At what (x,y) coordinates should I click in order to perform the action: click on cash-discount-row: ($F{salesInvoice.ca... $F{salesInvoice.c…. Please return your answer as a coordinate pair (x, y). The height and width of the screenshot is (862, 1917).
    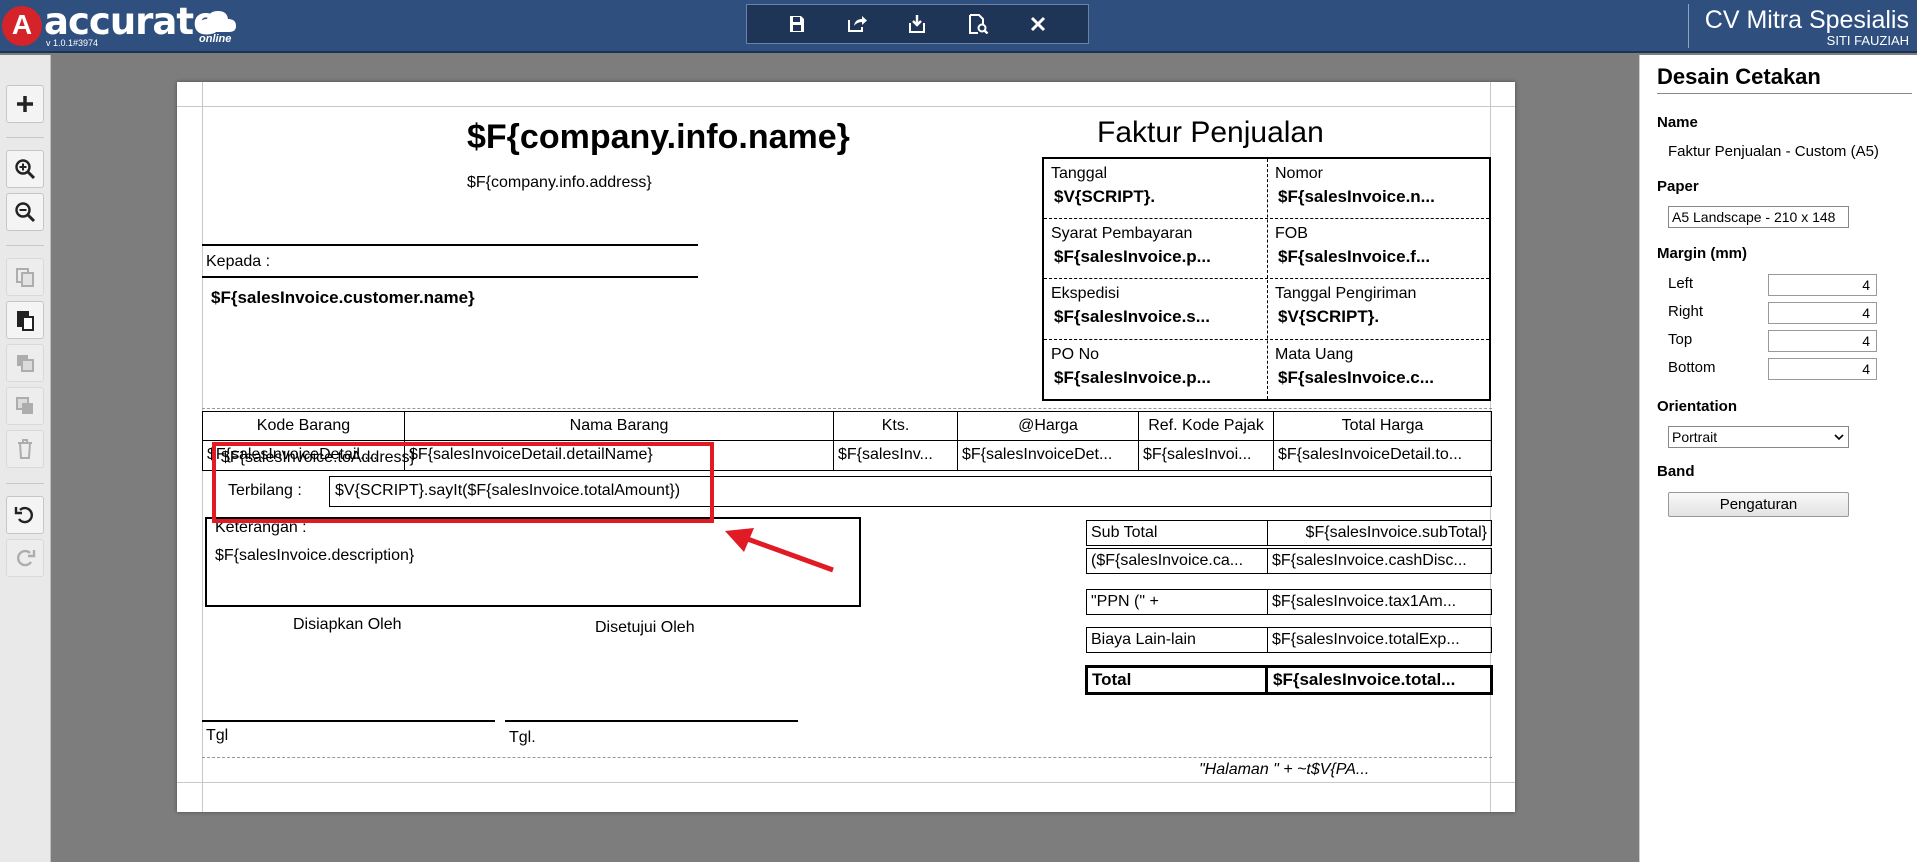
    Looking at the image, I should click on (1289, 561).